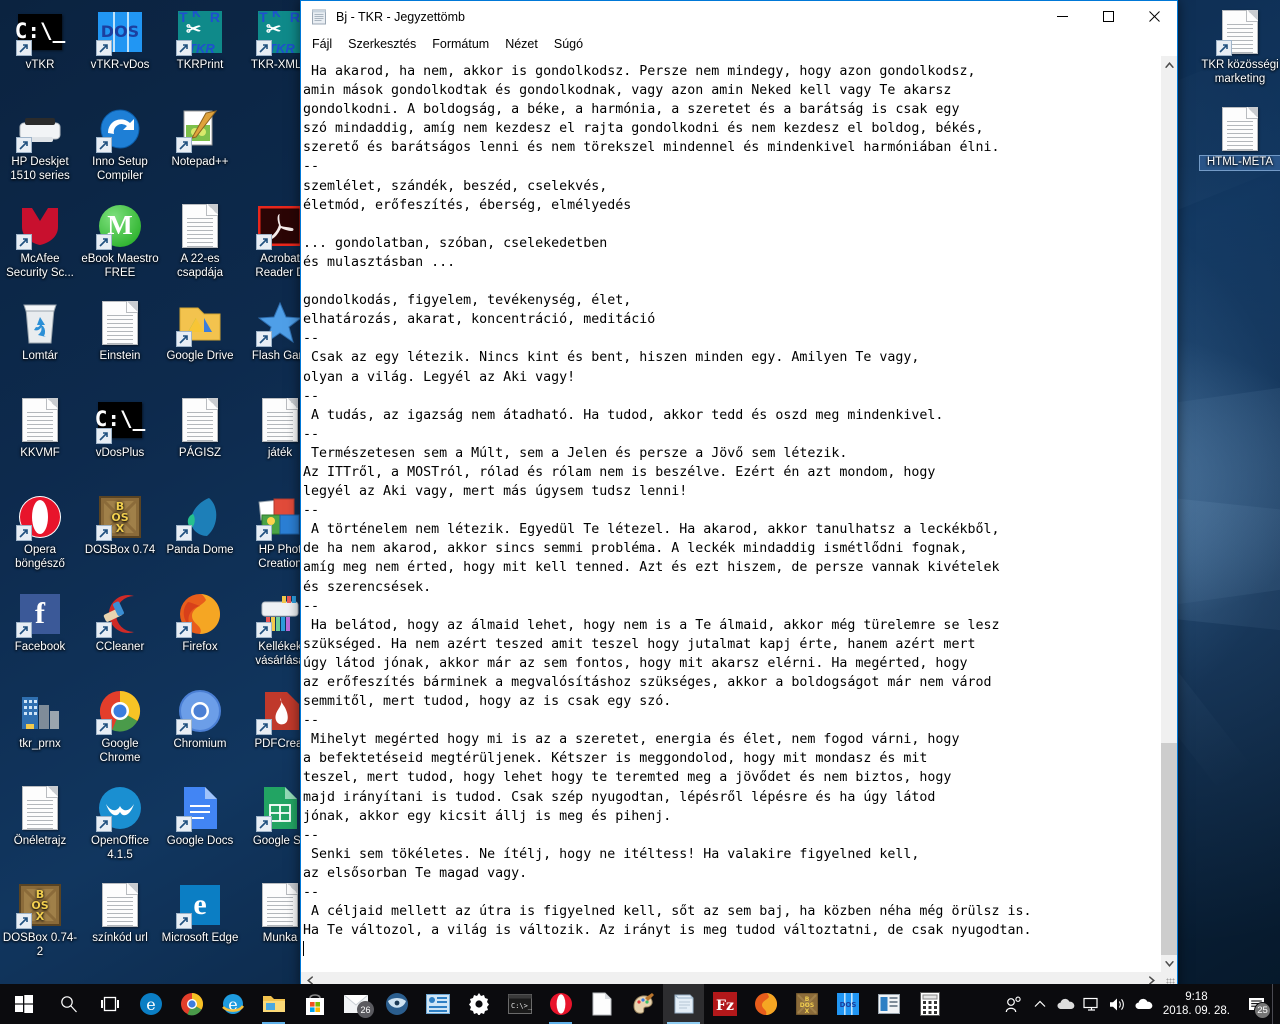  I want to click on desktop-icon-panda-dome: Panda Dome, so click(200, 525).